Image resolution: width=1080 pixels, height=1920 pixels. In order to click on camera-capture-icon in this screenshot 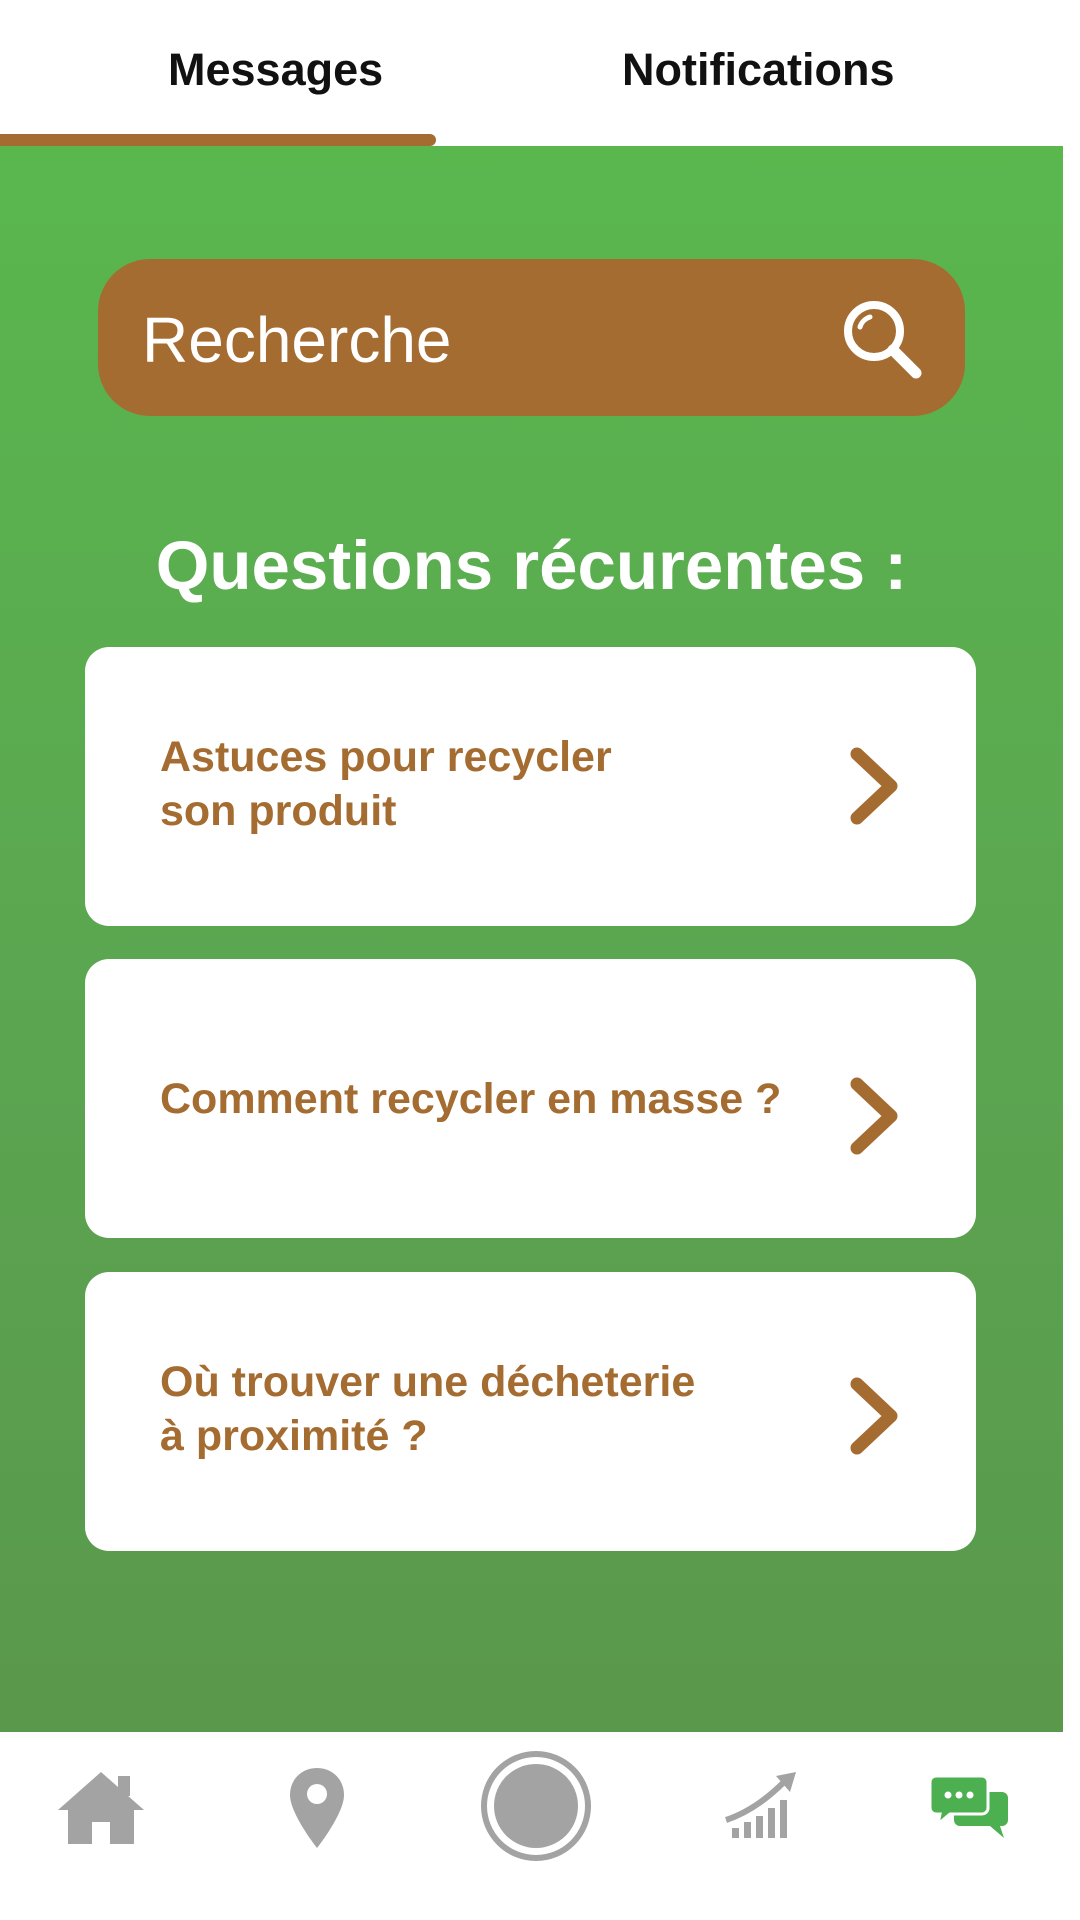, I will do `click(536, 1806)`.